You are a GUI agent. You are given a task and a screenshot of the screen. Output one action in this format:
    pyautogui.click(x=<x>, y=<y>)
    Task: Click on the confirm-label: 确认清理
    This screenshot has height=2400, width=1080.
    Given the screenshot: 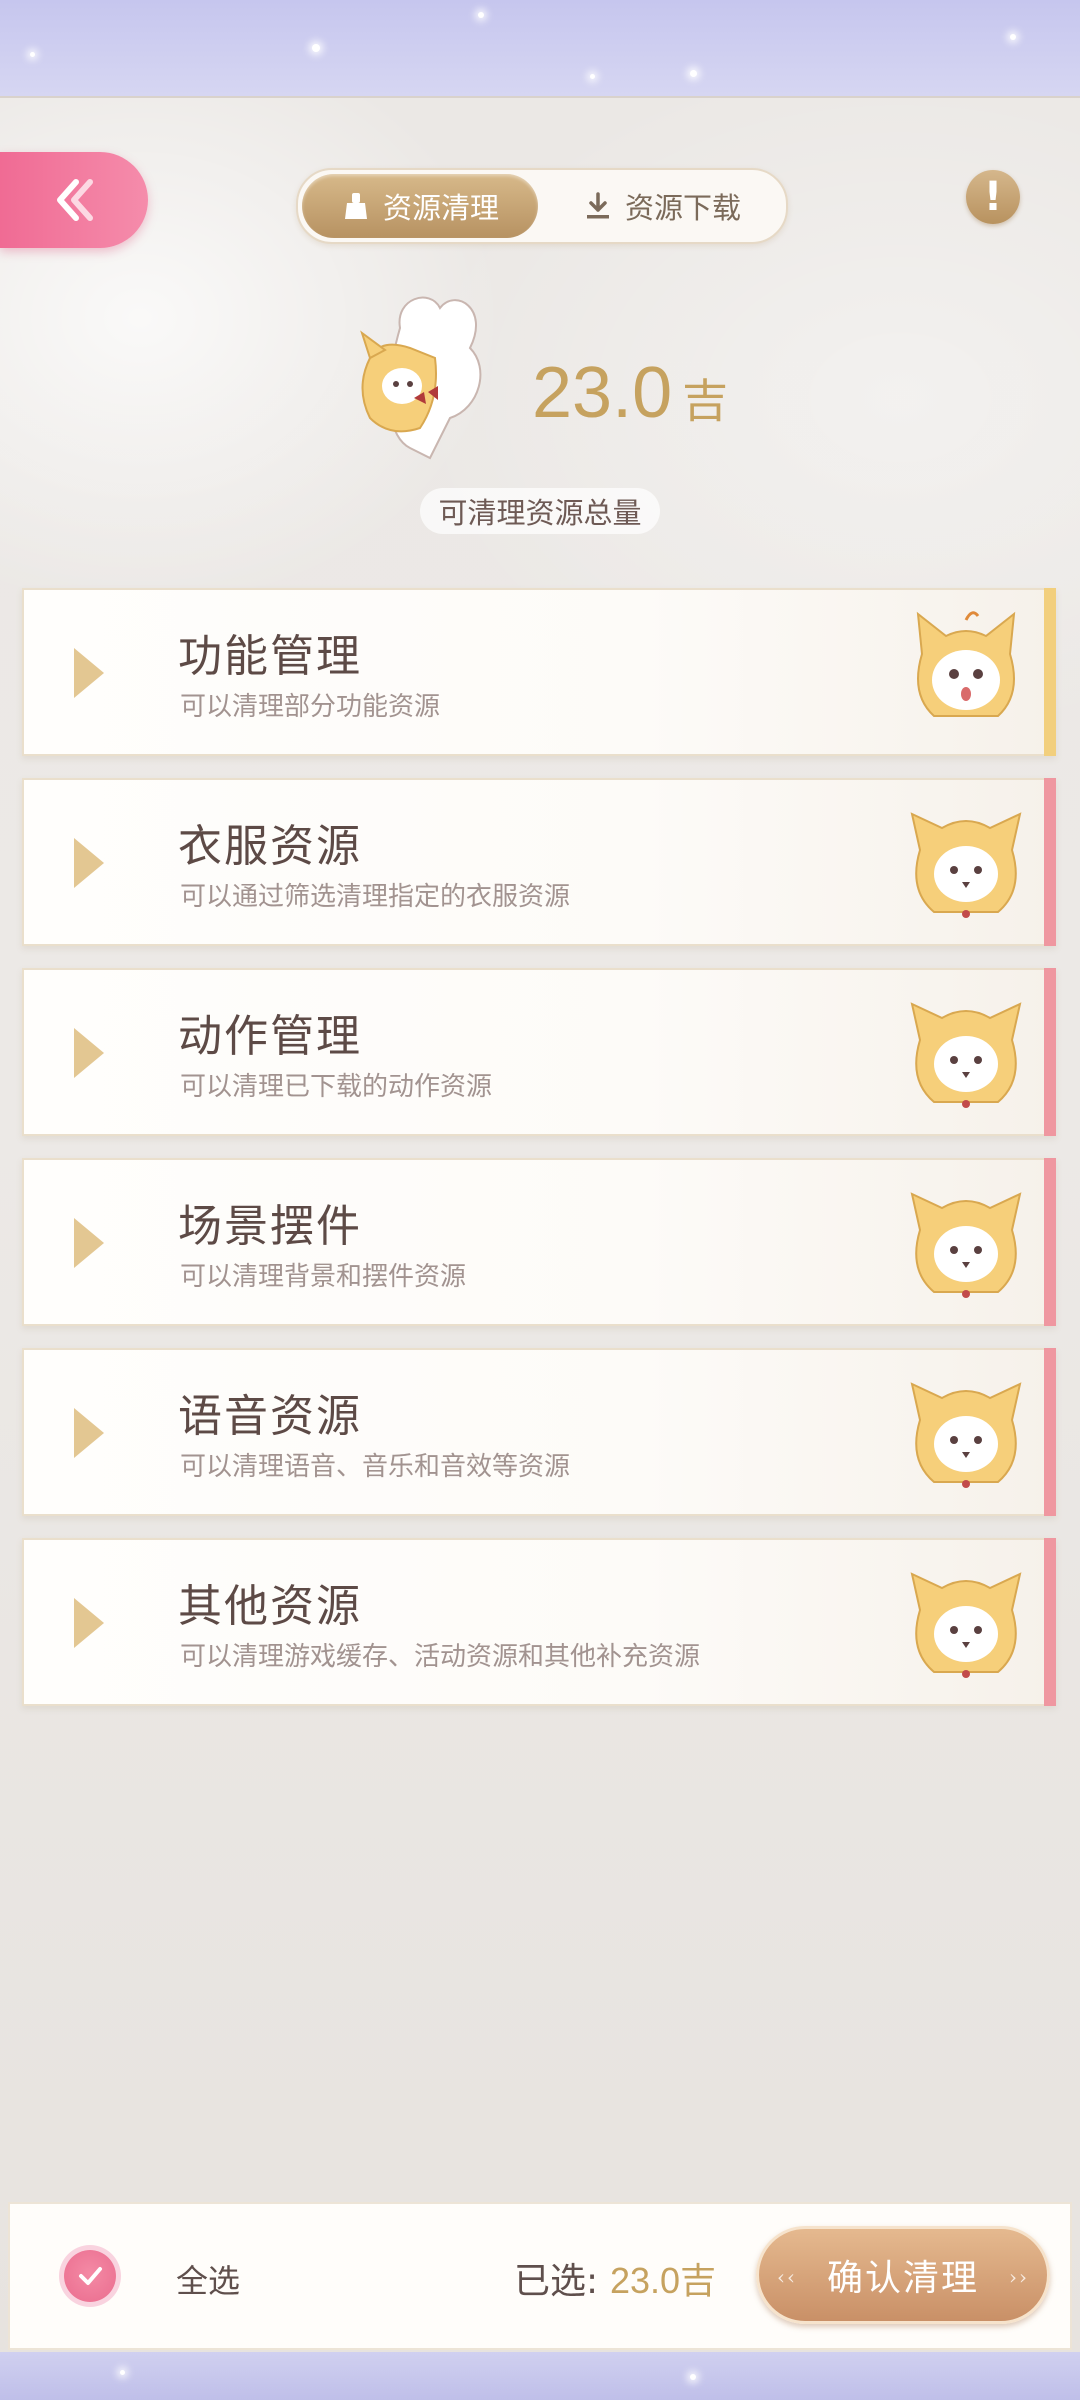 What is the action you would take?
    pyautogui.click(x=902, y=2278)
    